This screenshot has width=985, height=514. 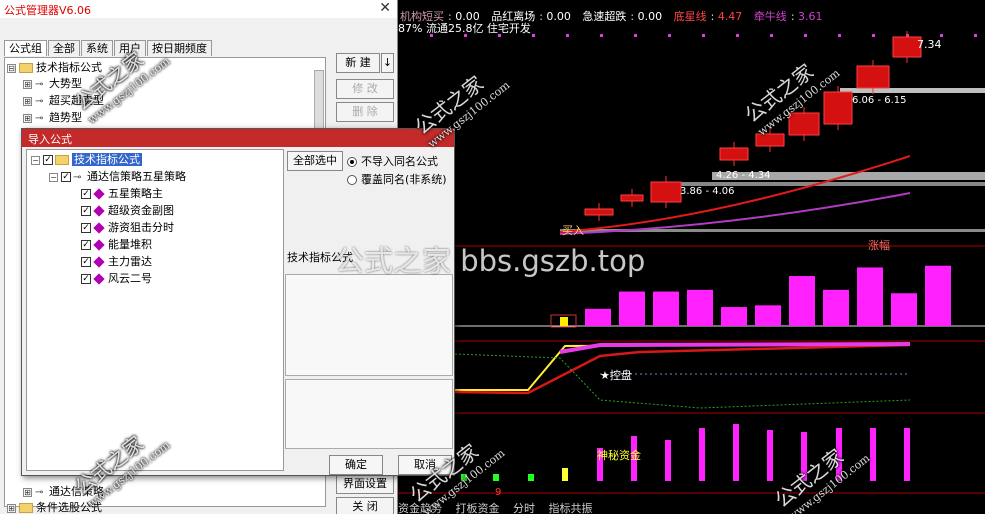 I want to click on tree-scrollbar, so click(x=319, y=100).